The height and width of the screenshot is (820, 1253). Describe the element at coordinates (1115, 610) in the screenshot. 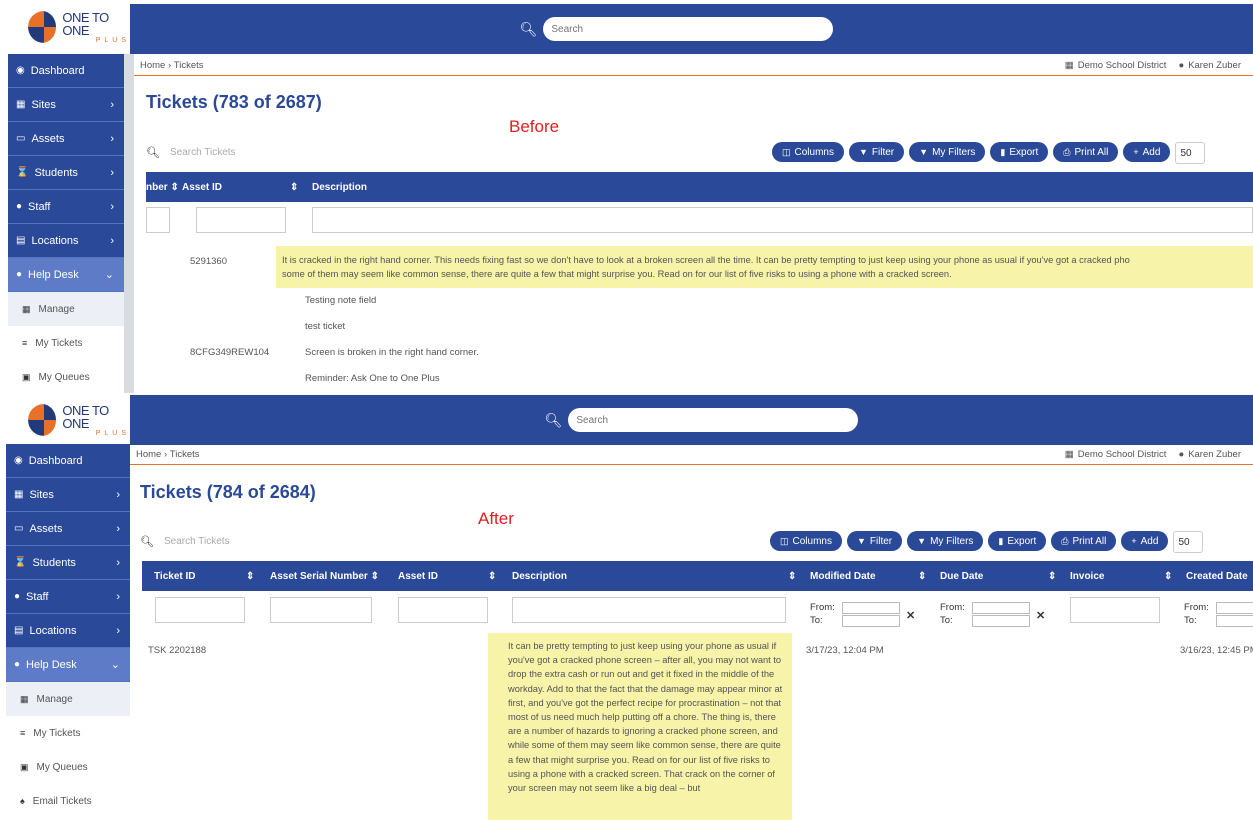

I see `filter-invoice` at that location.